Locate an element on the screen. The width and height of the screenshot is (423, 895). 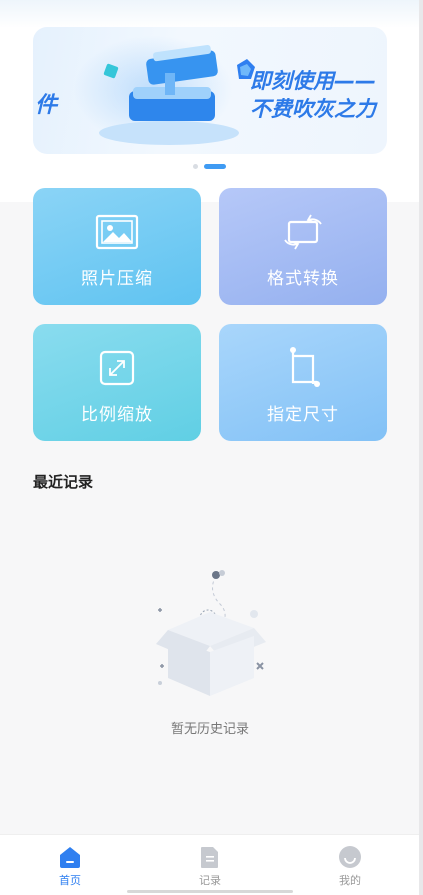
tab-mine: 我的 is located at coordinates (350, 866).